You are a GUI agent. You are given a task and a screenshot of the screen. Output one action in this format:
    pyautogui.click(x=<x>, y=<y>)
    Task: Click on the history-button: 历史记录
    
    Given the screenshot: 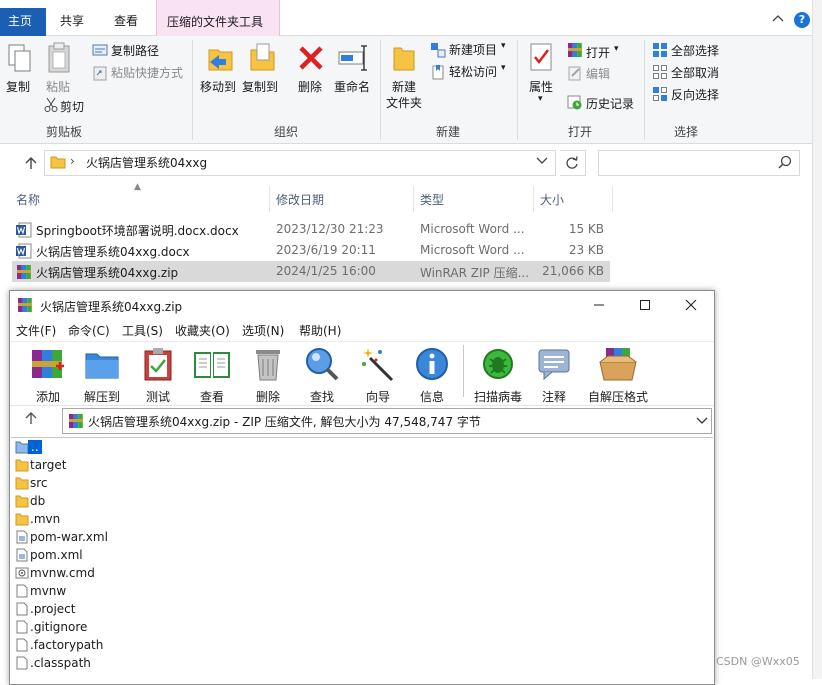 What is the action you would take?
    pyautogui.click(x=610, y=103)
    